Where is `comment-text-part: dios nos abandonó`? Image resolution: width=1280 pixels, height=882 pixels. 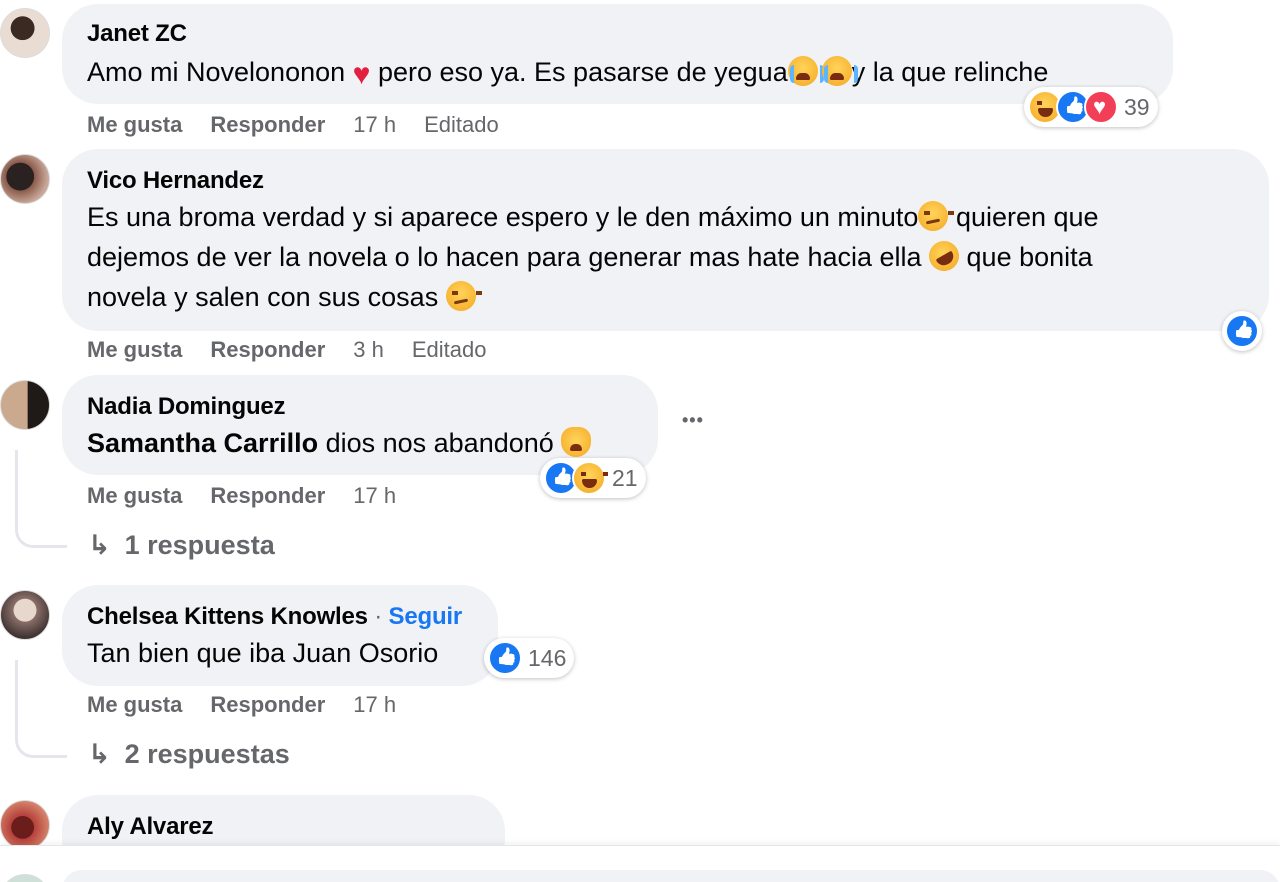 comment-text-part: dios nos abandonó is located at coordinates (440, 443).